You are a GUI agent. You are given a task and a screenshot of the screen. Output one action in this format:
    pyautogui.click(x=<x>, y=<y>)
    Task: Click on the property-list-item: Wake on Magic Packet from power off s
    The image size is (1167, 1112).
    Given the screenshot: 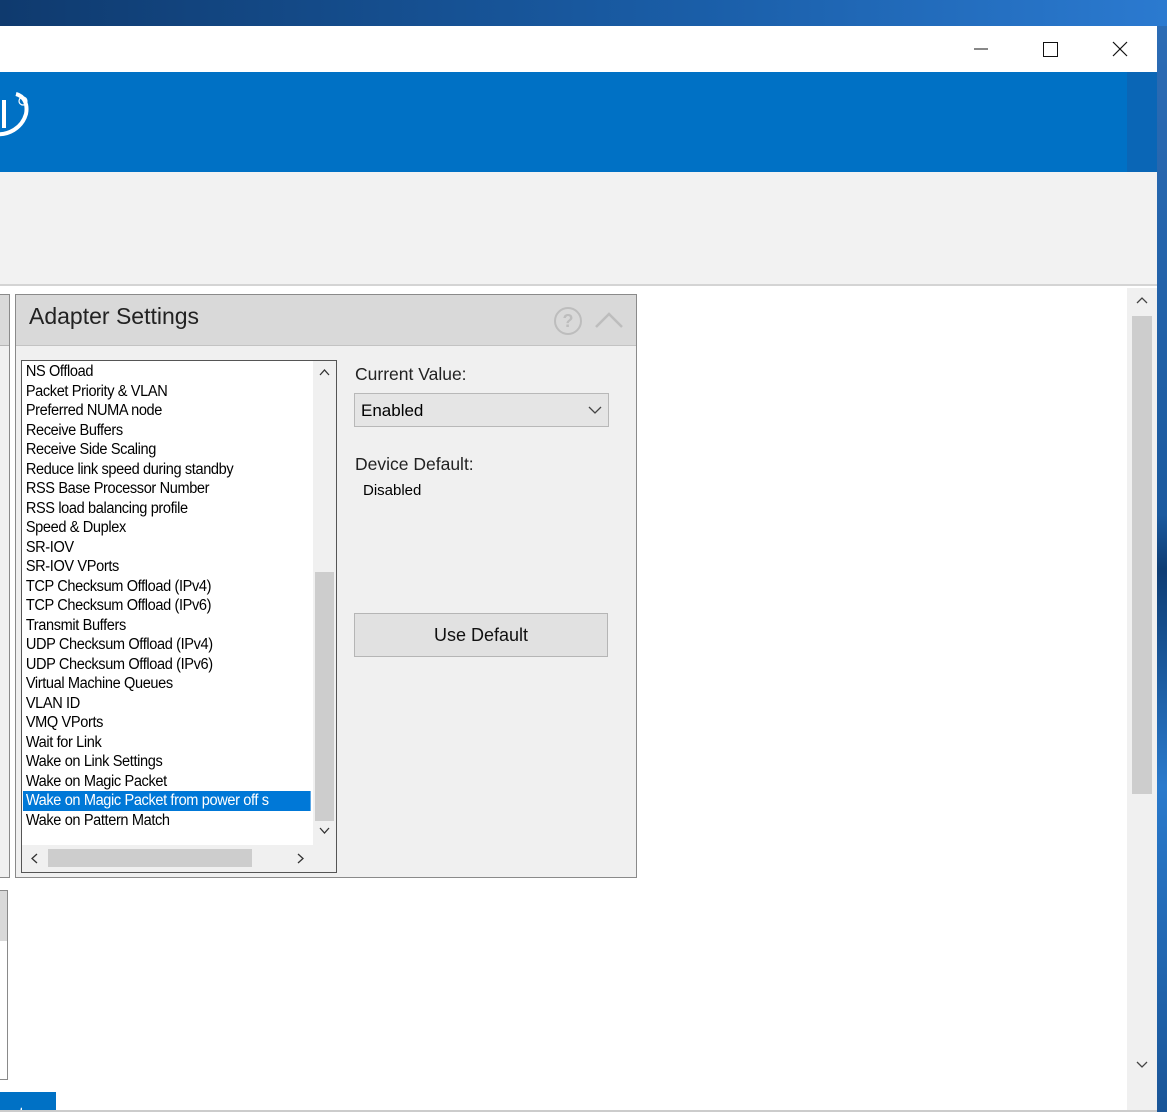 What is the action you would take?
    pyautogui.click(x=167, y=801)
    